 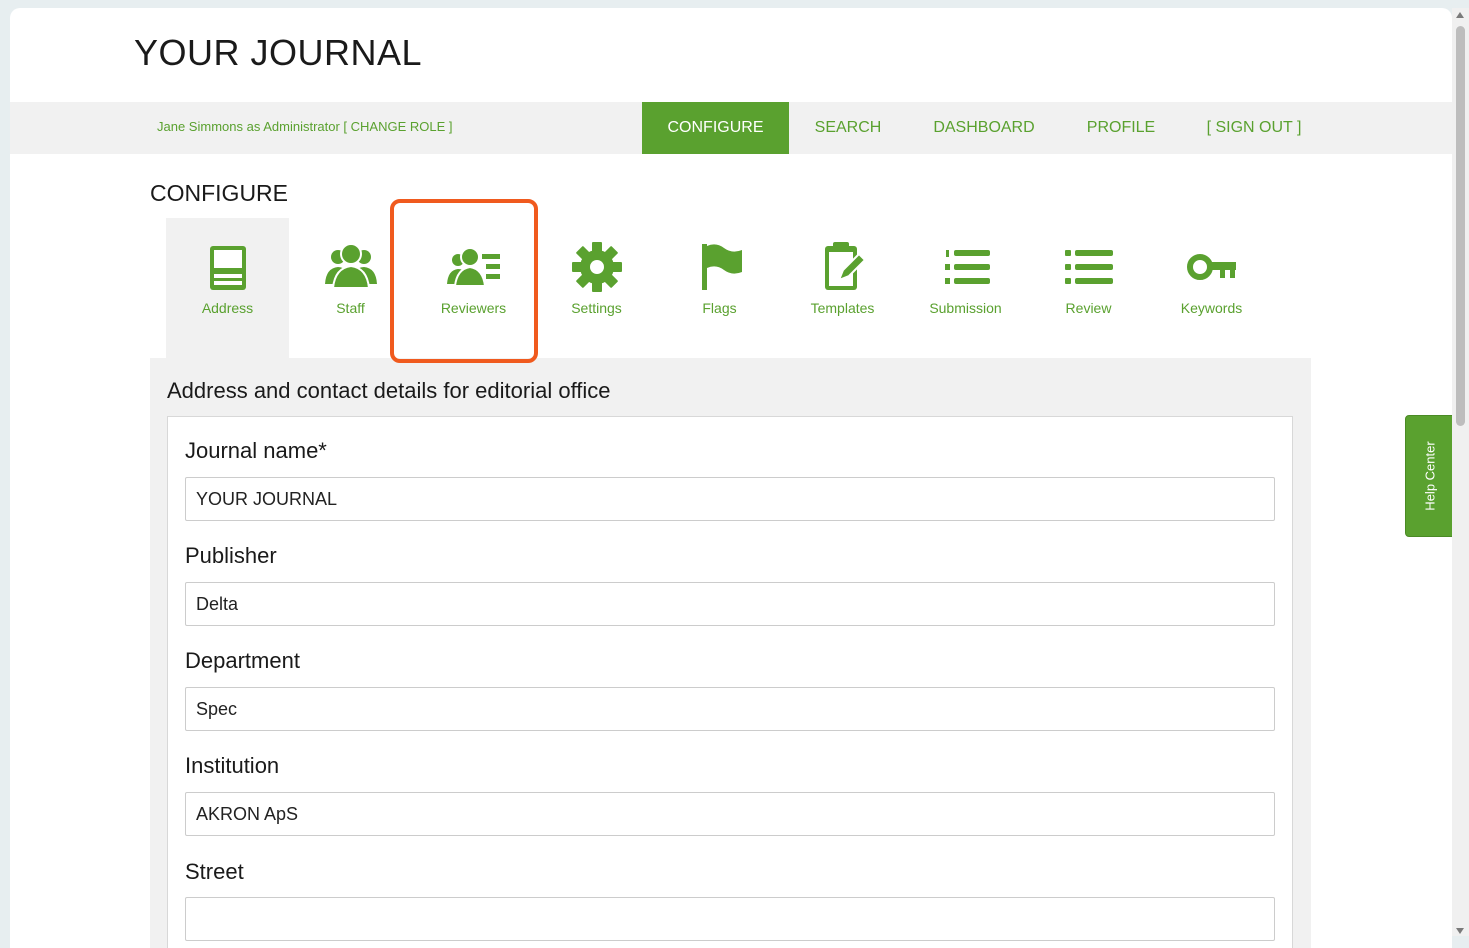 I want to click on publisher-label: Publisher, so click(x=231, y=555).